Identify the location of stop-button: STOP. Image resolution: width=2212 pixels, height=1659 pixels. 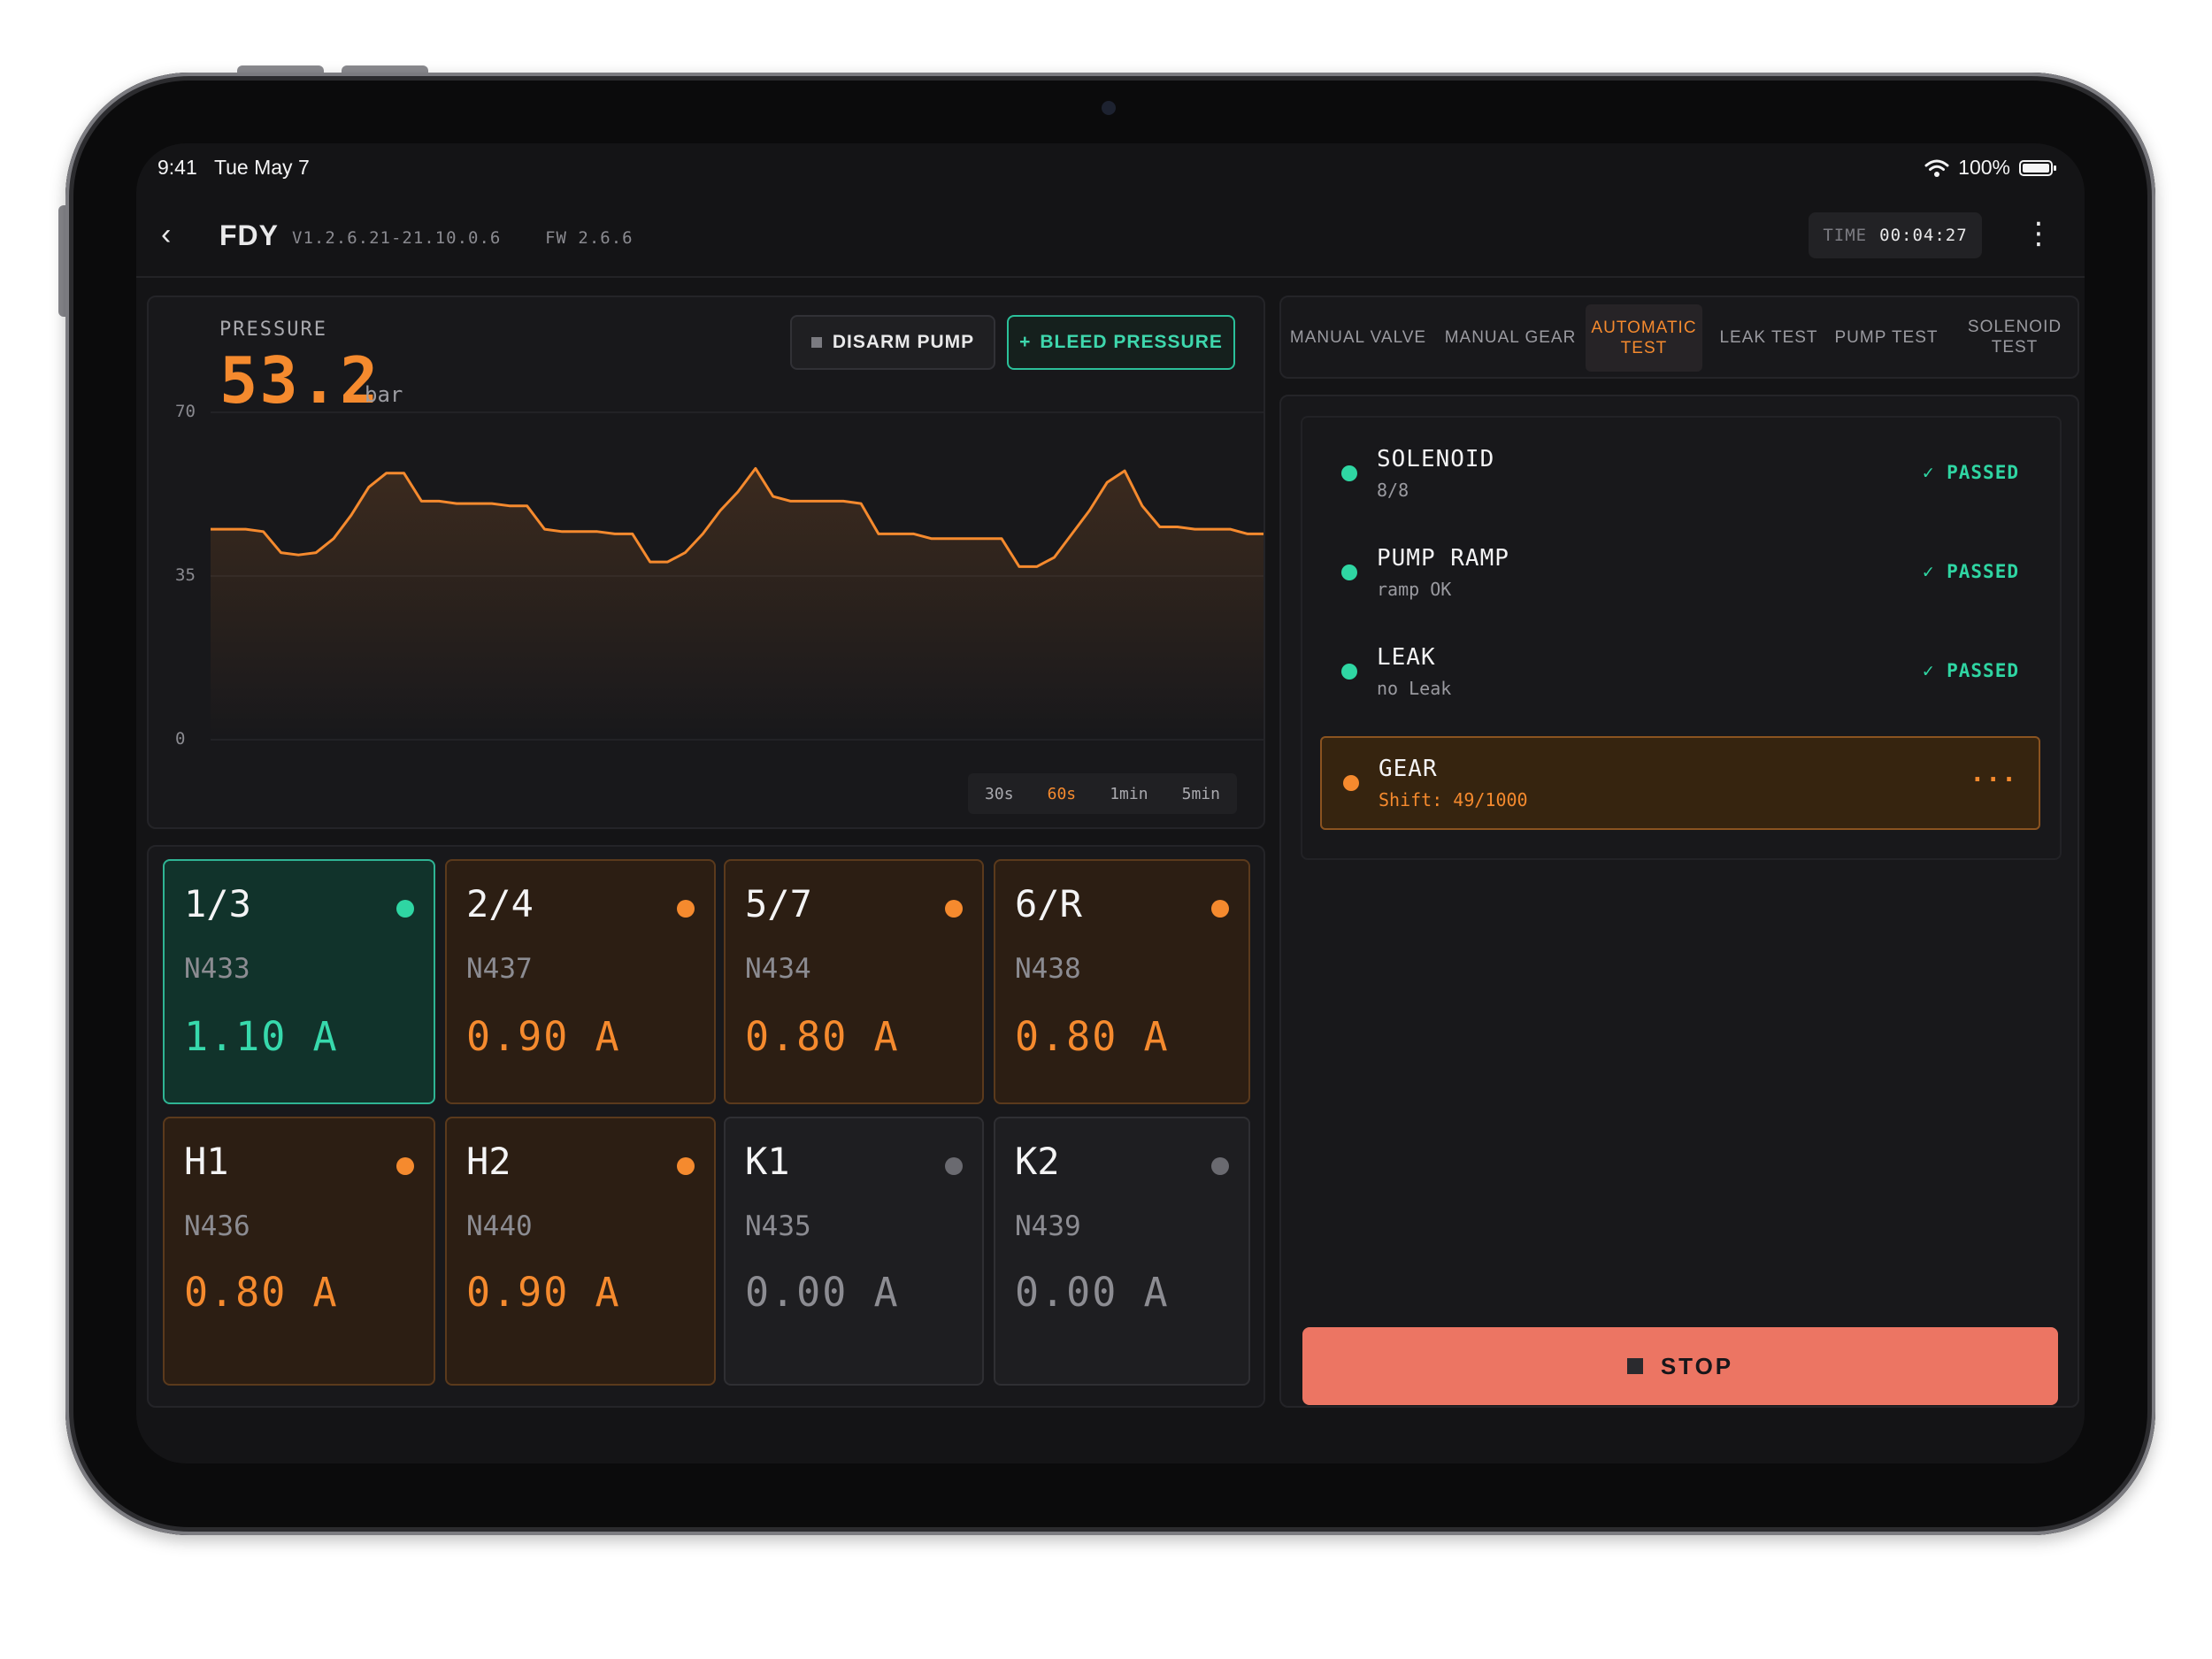
(1680, 1366).